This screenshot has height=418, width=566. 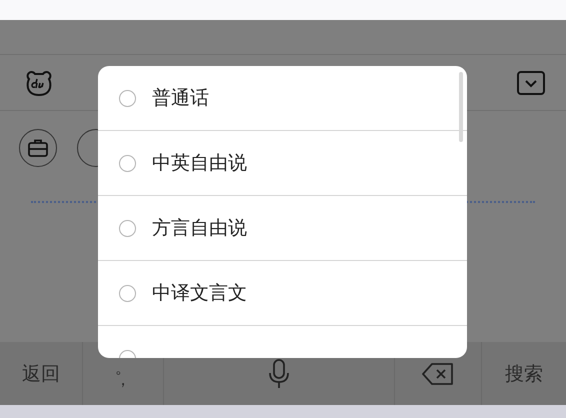 I want to click on chevron-down-icon, so click(x=531, y=82).